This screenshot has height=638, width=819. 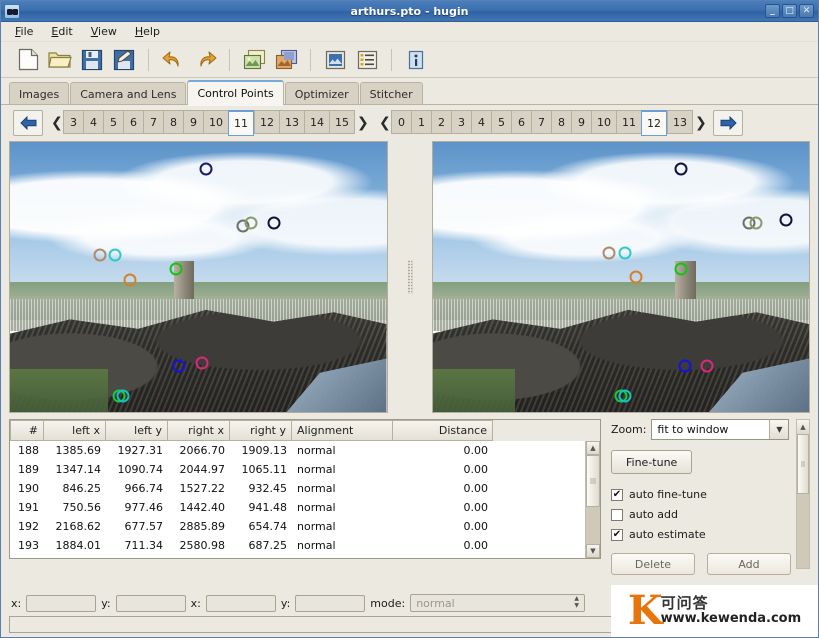 What do you see at coordinates (561, 122) in the screenshot?
I see `right-num-8: 8` at bounding box center [561, 122].